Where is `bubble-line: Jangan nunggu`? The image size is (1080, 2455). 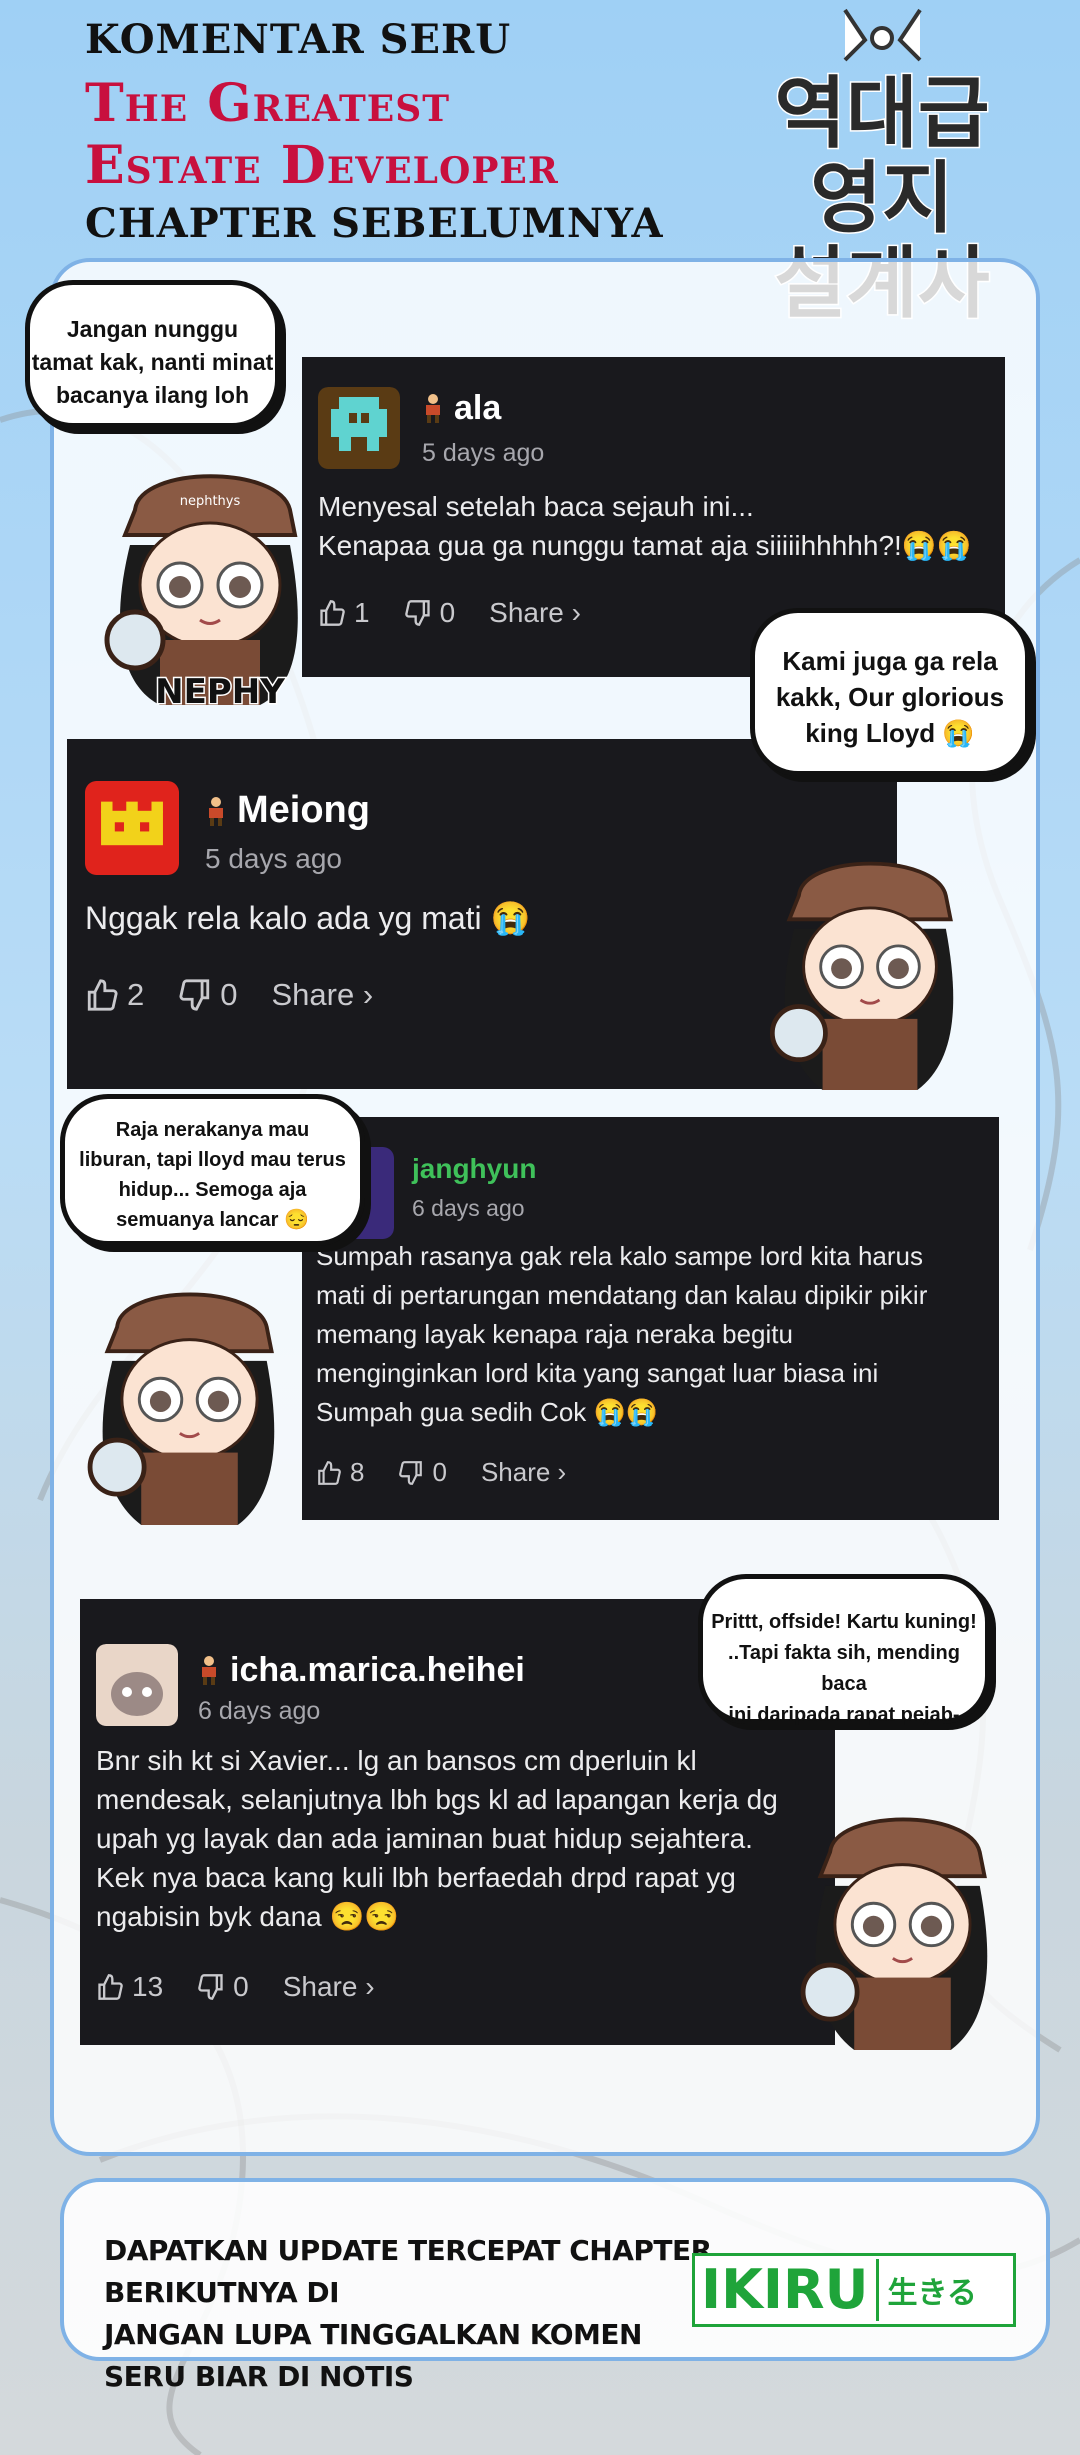
bubble-line: Jangan nunggu is located at coordinates (152, 329).